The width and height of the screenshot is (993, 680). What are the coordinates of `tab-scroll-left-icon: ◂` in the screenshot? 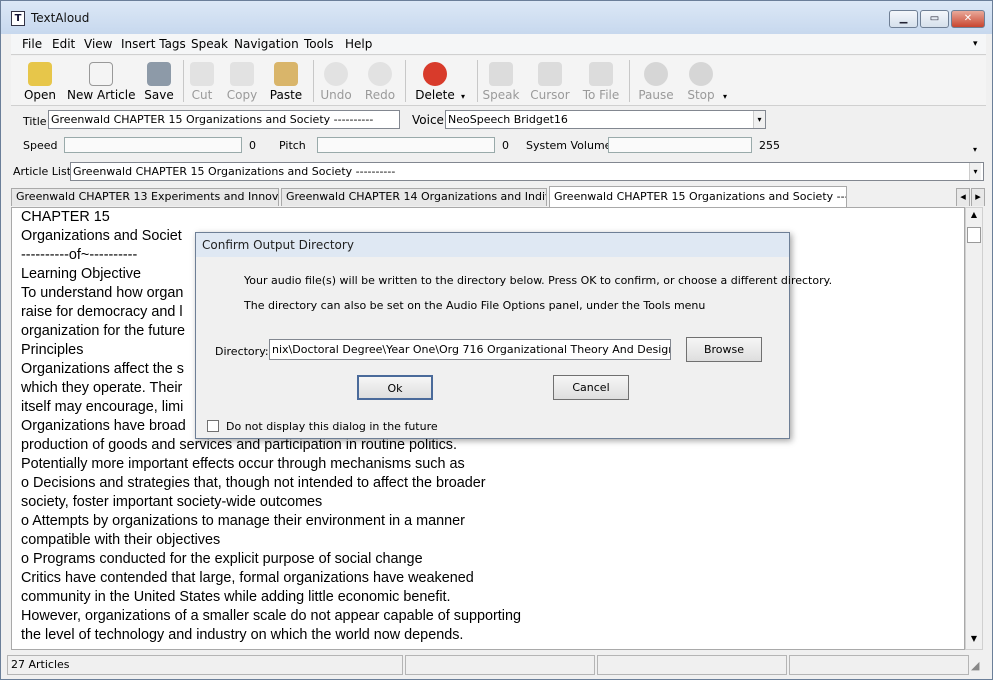 It's located at (963, 197).